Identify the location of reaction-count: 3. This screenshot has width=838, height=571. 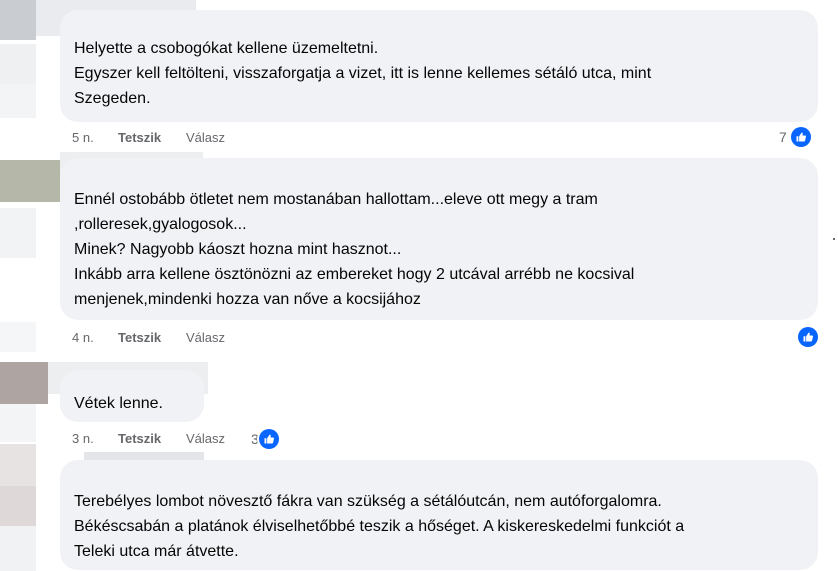
(255, 439).